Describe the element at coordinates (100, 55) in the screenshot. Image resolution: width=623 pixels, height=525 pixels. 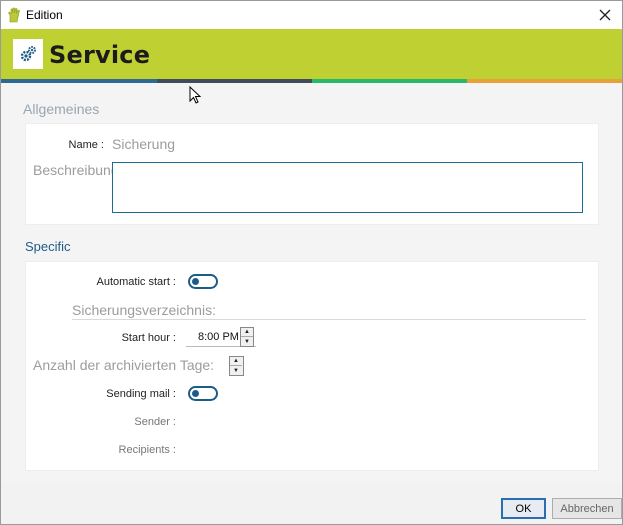
I see `page-title: Service` at that location.